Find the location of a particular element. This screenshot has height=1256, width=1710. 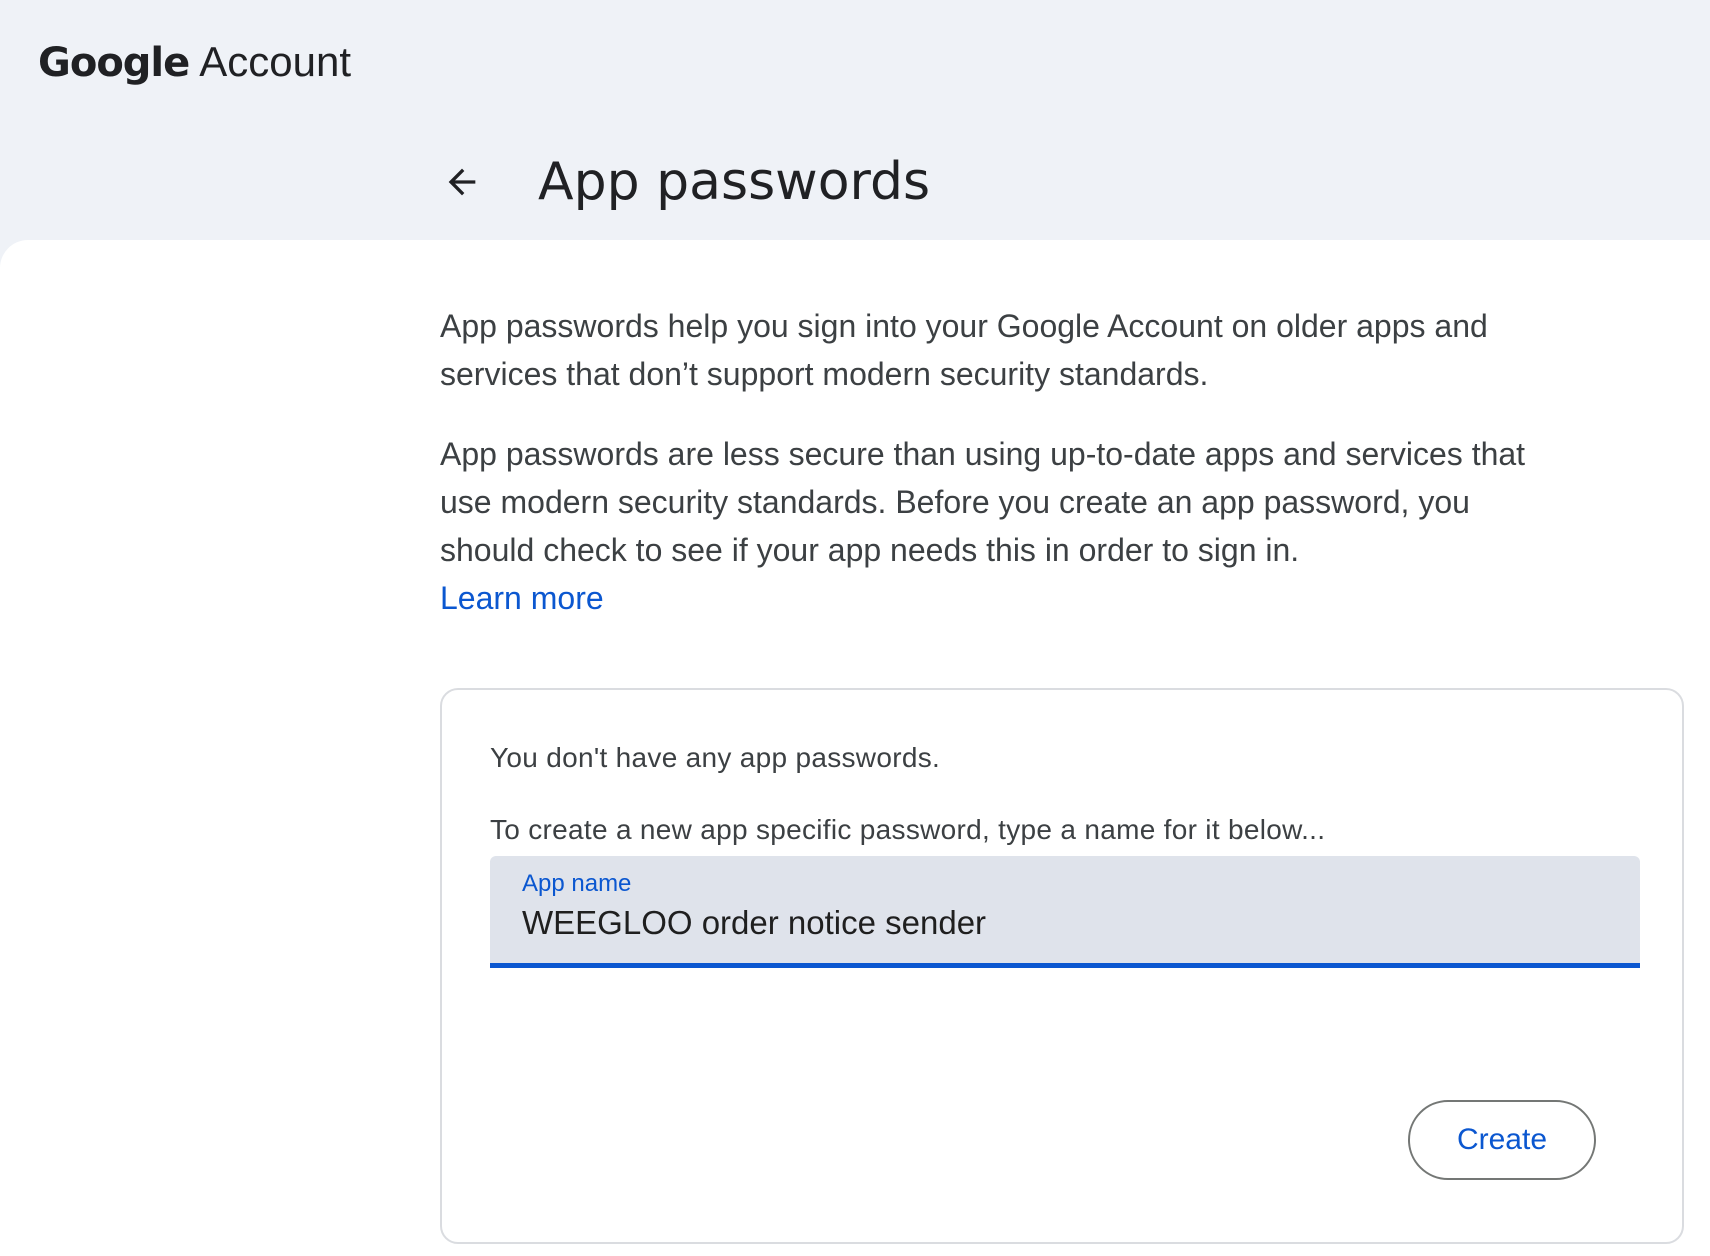

app-name-label: App name is located at coordinates (577, 883).